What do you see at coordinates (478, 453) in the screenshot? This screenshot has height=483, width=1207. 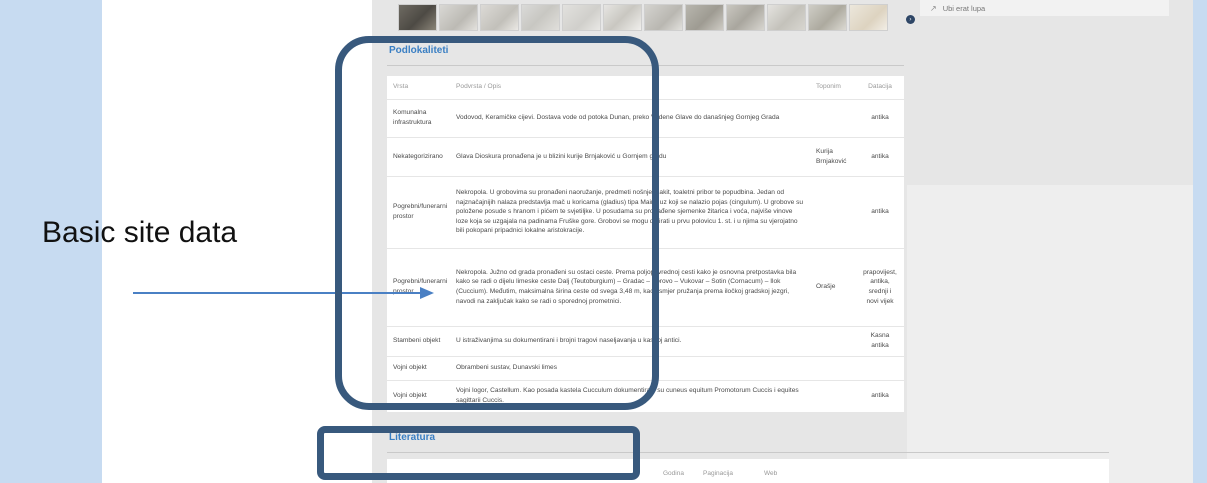 I see `literatura-highlight-frame` at bounding box center [478, 453].